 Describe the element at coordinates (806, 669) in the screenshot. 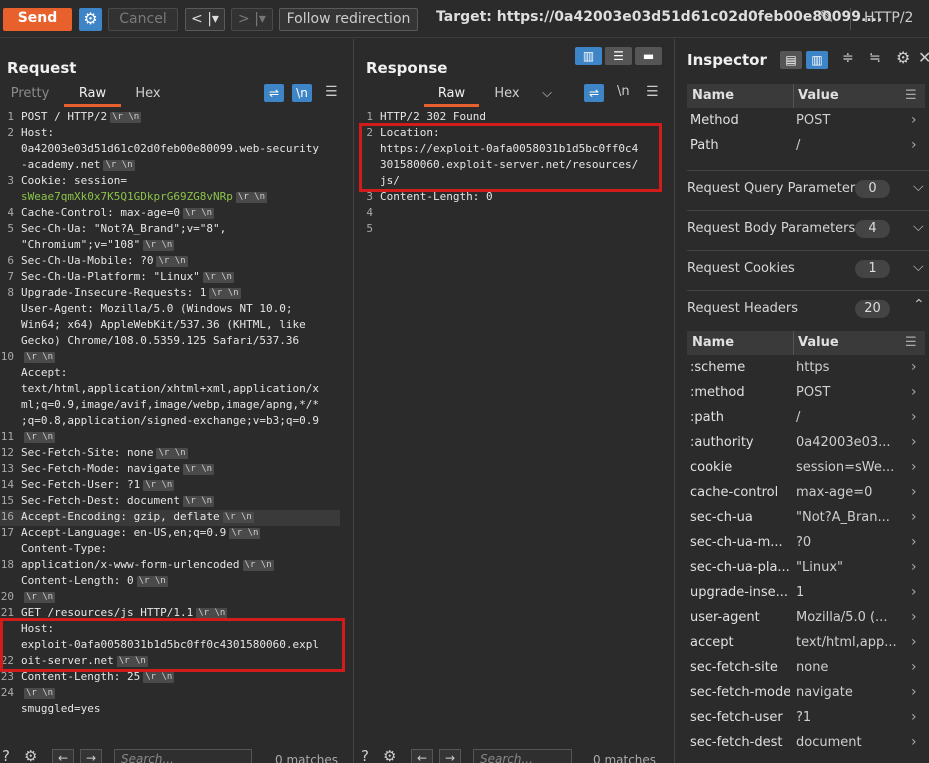

I see `header-row: sec-fetch-site none ›` at that location.